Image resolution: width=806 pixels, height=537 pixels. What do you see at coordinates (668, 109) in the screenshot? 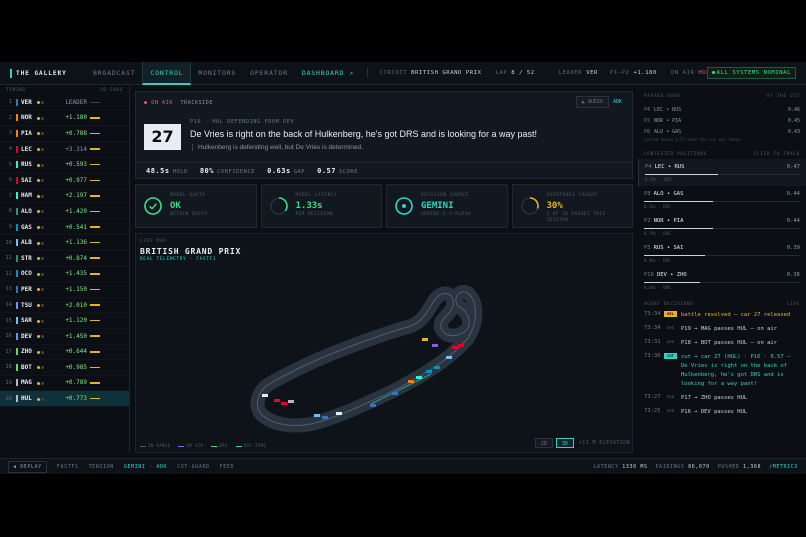
I see `pair-drivers: LEC • RUS` at bounding box center [668, 109].